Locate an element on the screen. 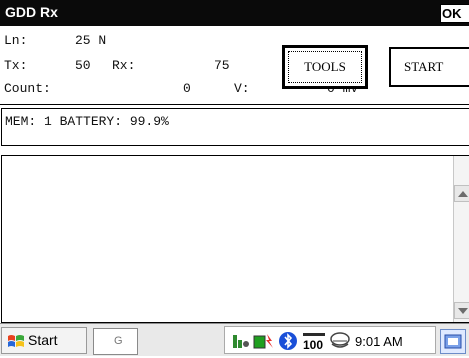  svg-text: 100 is located at coordinates (313, 345).